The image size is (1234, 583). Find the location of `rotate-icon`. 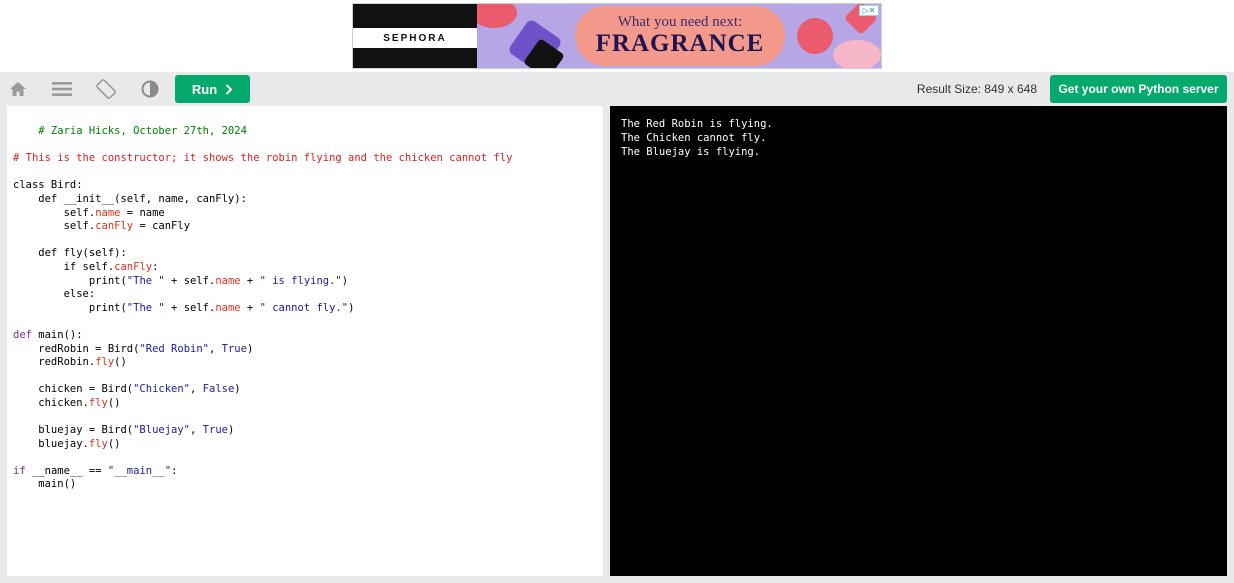

rotate-icon is located at coordinates (106, 89).